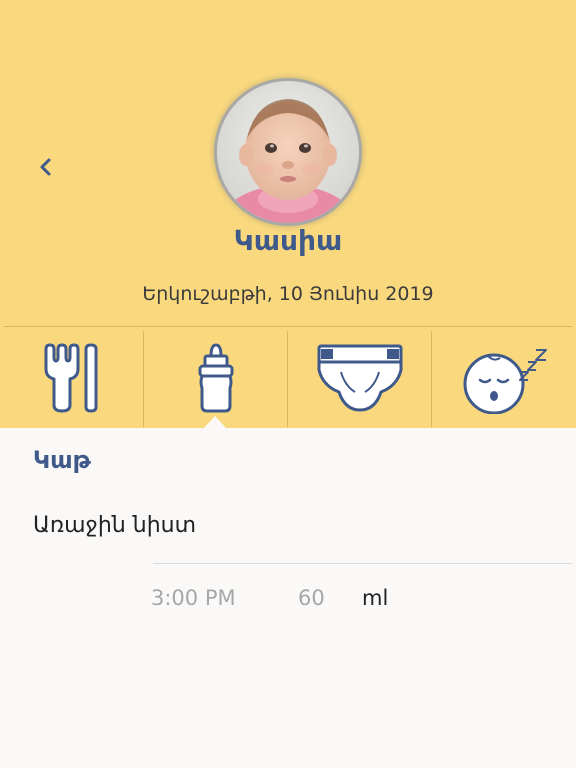 Image resolution: width=576 pixels, height=768 pixels. I want to click on session-label: Առաջին նիստ, so click(115, 525).